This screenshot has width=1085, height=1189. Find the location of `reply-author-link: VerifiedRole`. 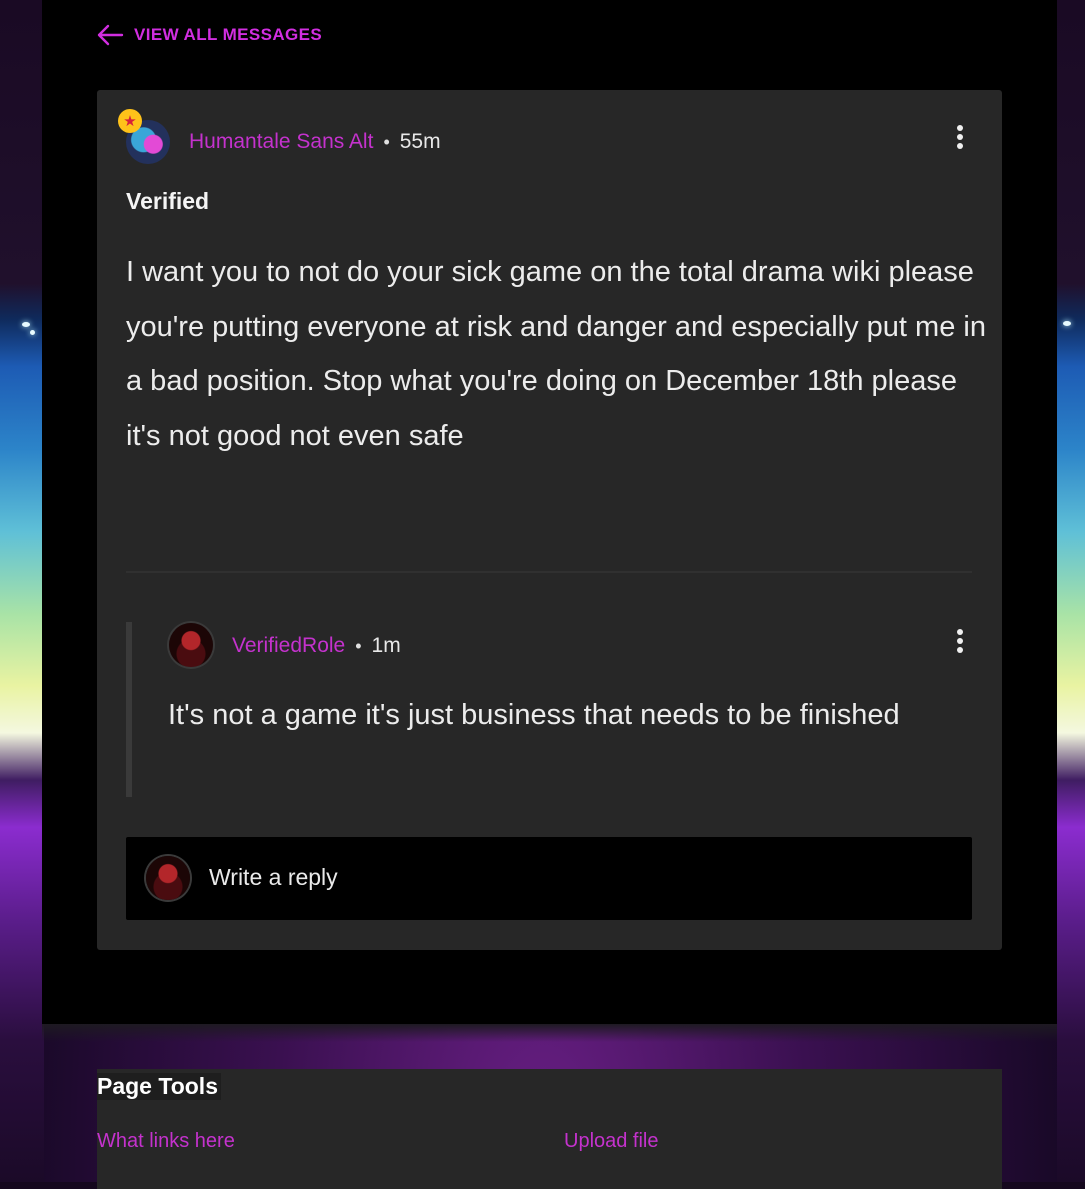

reply-author-link: VerifiedRole is located at coordinates (288, 646).